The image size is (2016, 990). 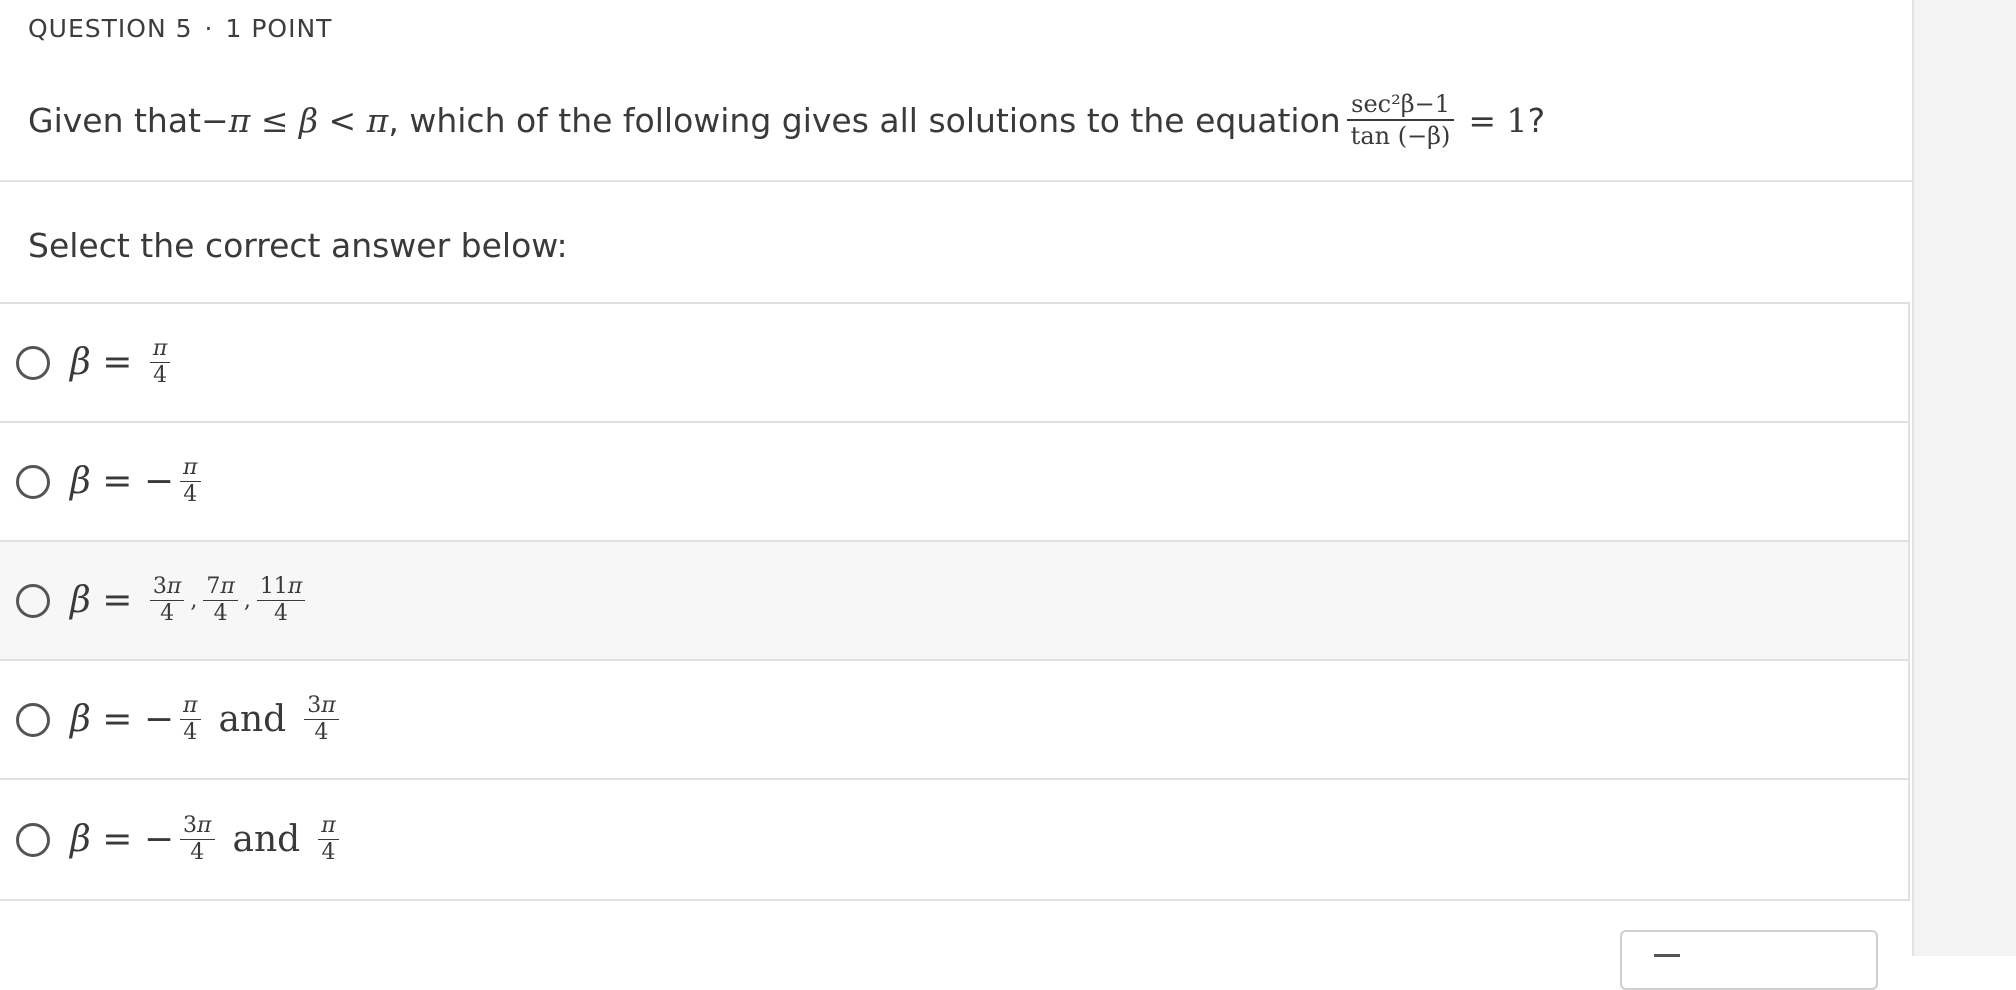 What do you see at coordinates (954, 482) in the screenshot?
I see `answer-option-2: β = − π4` at bounding box center [954, 482].